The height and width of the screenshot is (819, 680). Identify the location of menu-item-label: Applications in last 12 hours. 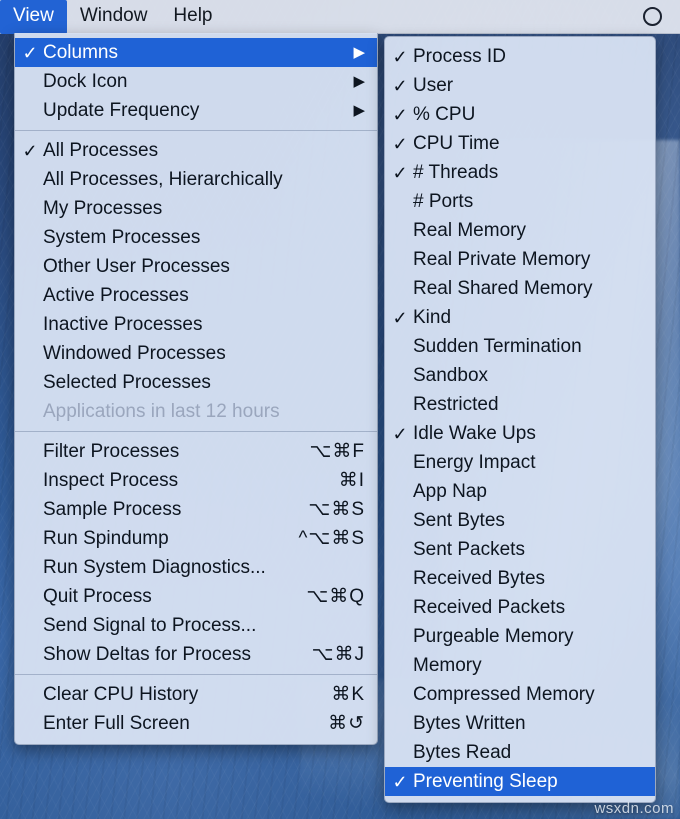
(161, 411).